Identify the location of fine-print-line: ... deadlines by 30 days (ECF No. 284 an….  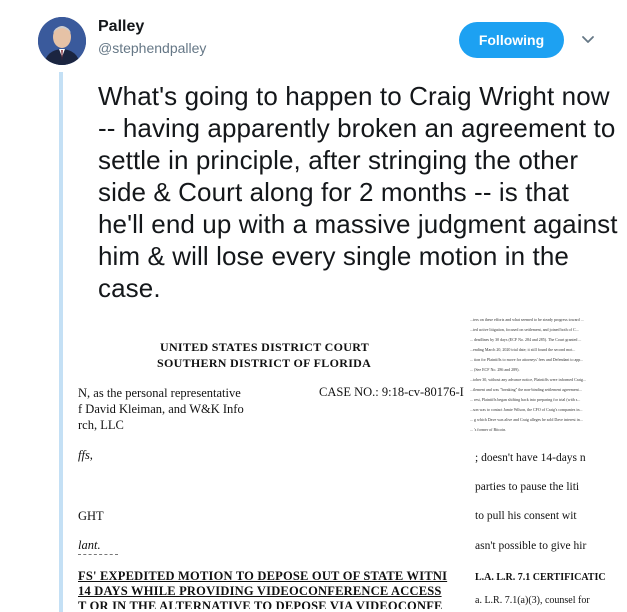
(526, 339).